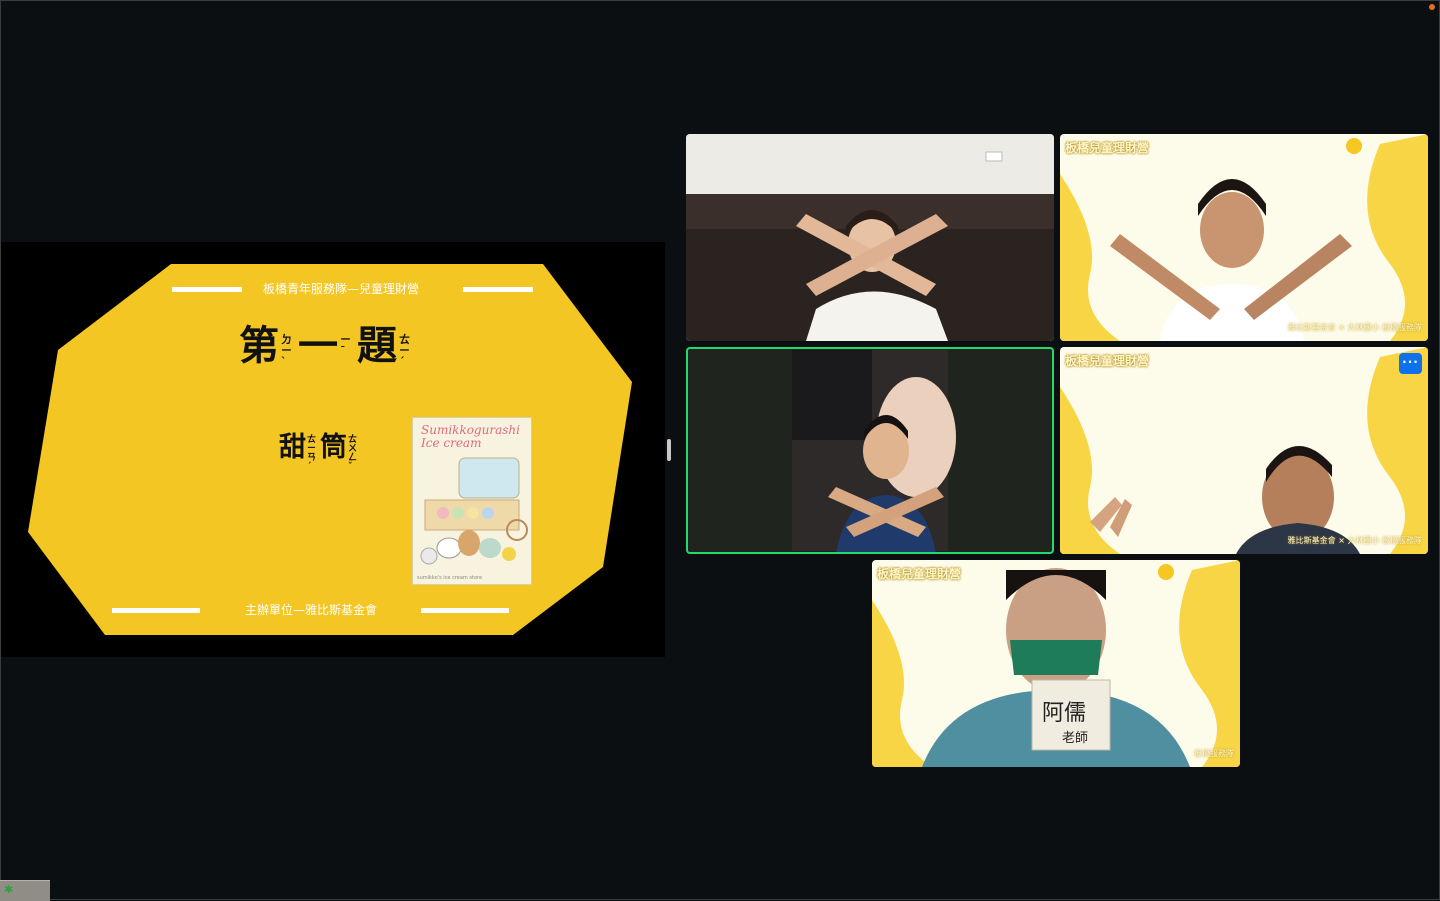 This screenshot has height=901, width=1440. What do you see at coordinates (340, 289) in the screenshot?
I see `slide-header: 板橋青年服務隊—兒童理財營` at bounding box center [340, 289].